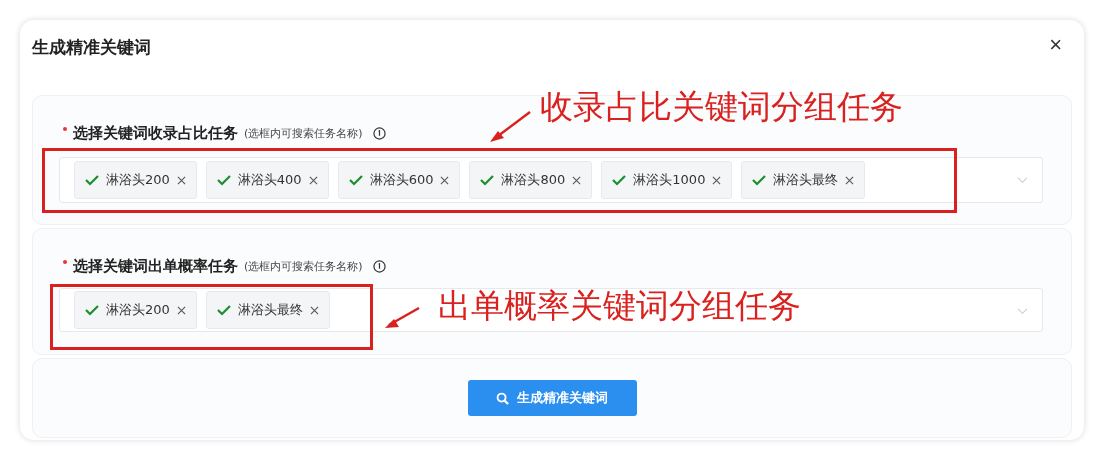  Describe the element at coordinates (669, 180) in the screenshot. I see `tag-label: 淋浴头1000` at that location.